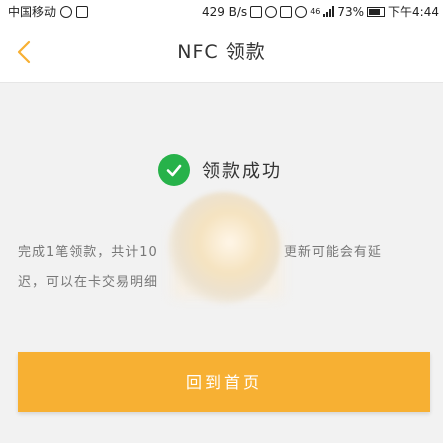  What do you see at coordinates (315, 11) in the screenshot?
I see `network-type: 46` at bounding box center [315, 11].